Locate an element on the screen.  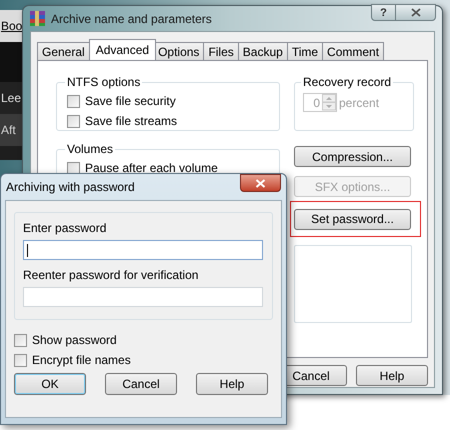
books-icon is located at coordinates (37, 18).